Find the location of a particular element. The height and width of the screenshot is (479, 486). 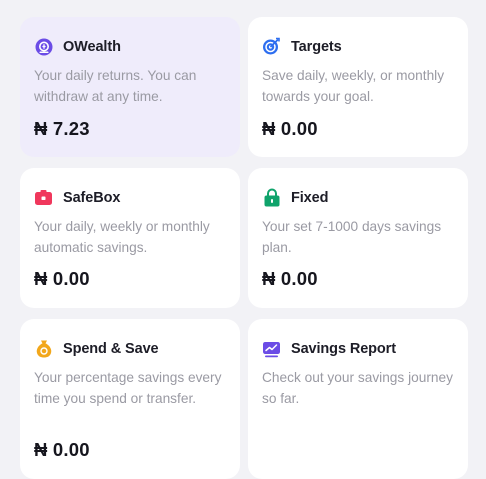

card-header: SafeBox is located at coordinates (77, 197).